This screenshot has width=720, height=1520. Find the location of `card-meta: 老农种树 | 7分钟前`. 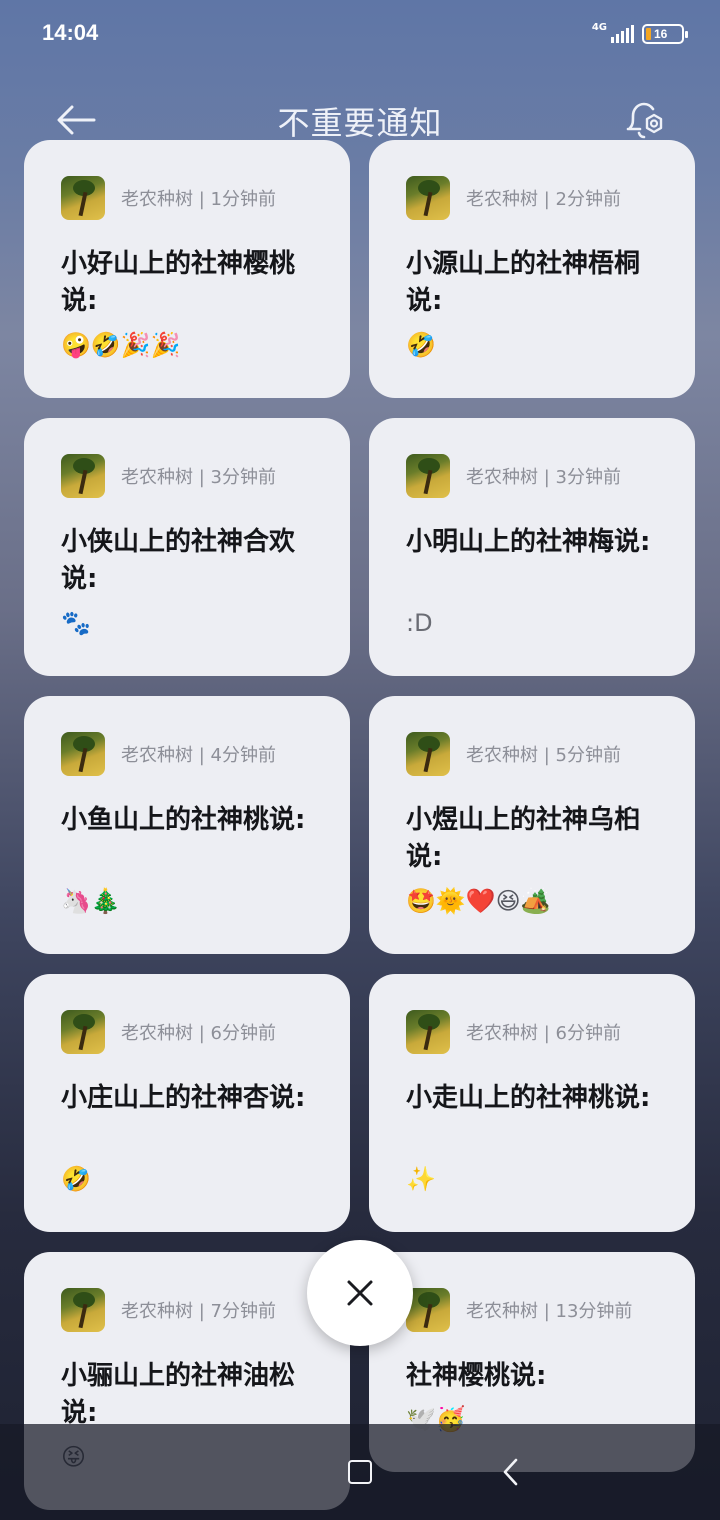

card-meta: 老农种树 | 7分钟前 is located at coordinates (198, 1311).